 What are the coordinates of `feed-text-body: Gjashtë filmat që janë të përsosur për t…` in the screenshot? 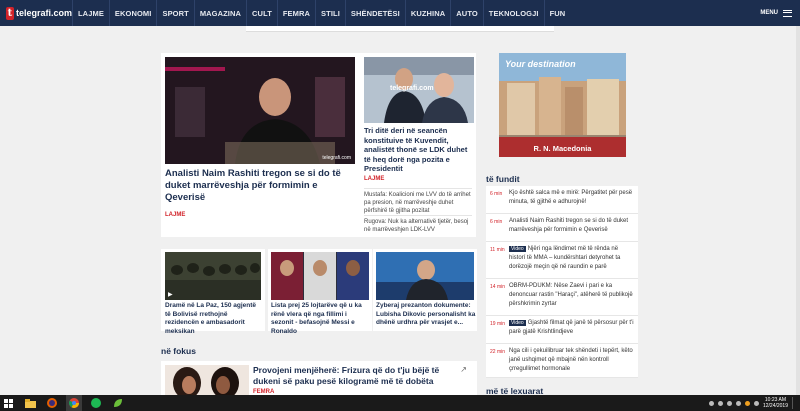 It's located at (571, 327).